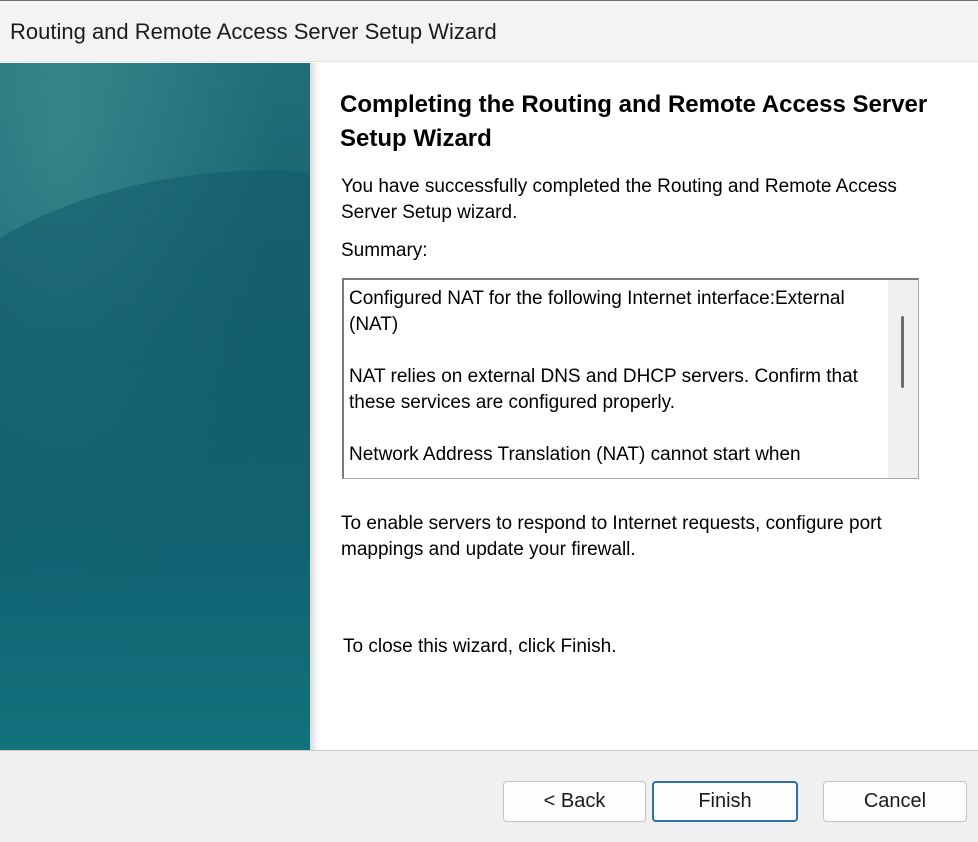  Describe the element at coordinates (895, 801) in the screenshot. I see `cancel-button: Cancel` at that location.